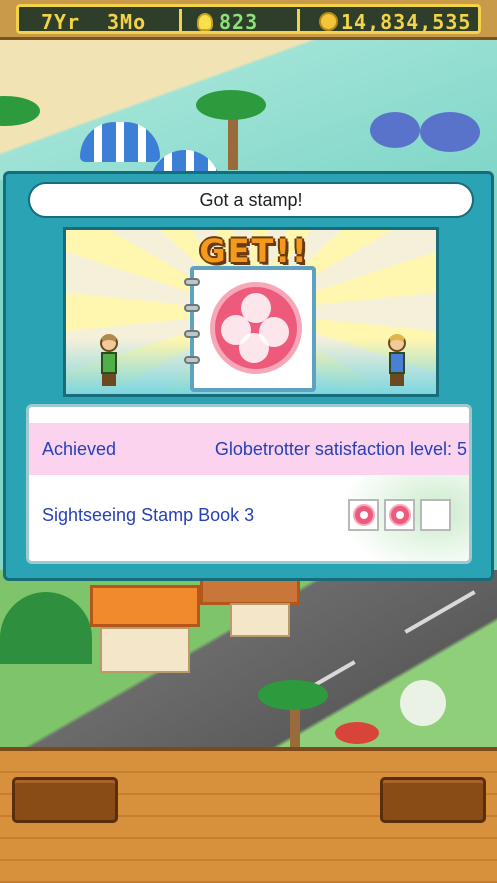 This screenshot has width=497, height=883. What do you see at coordinates (145, 606) in the screenshot?
I see `house-roof` at bounding box center [145, 606].